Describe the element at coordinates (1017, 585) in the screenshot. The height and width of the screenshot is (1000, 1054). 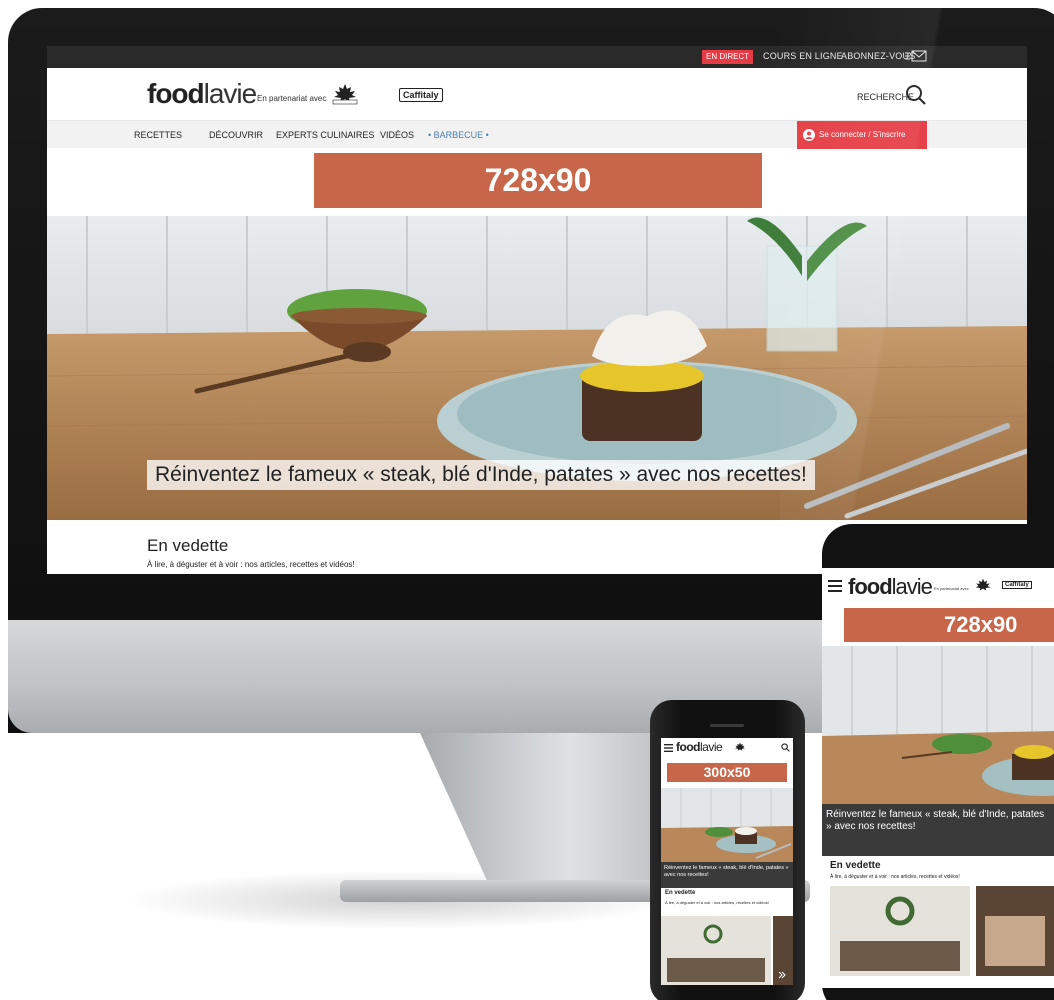
I see `tablet-partner-brand: Caffitaly` at that location.